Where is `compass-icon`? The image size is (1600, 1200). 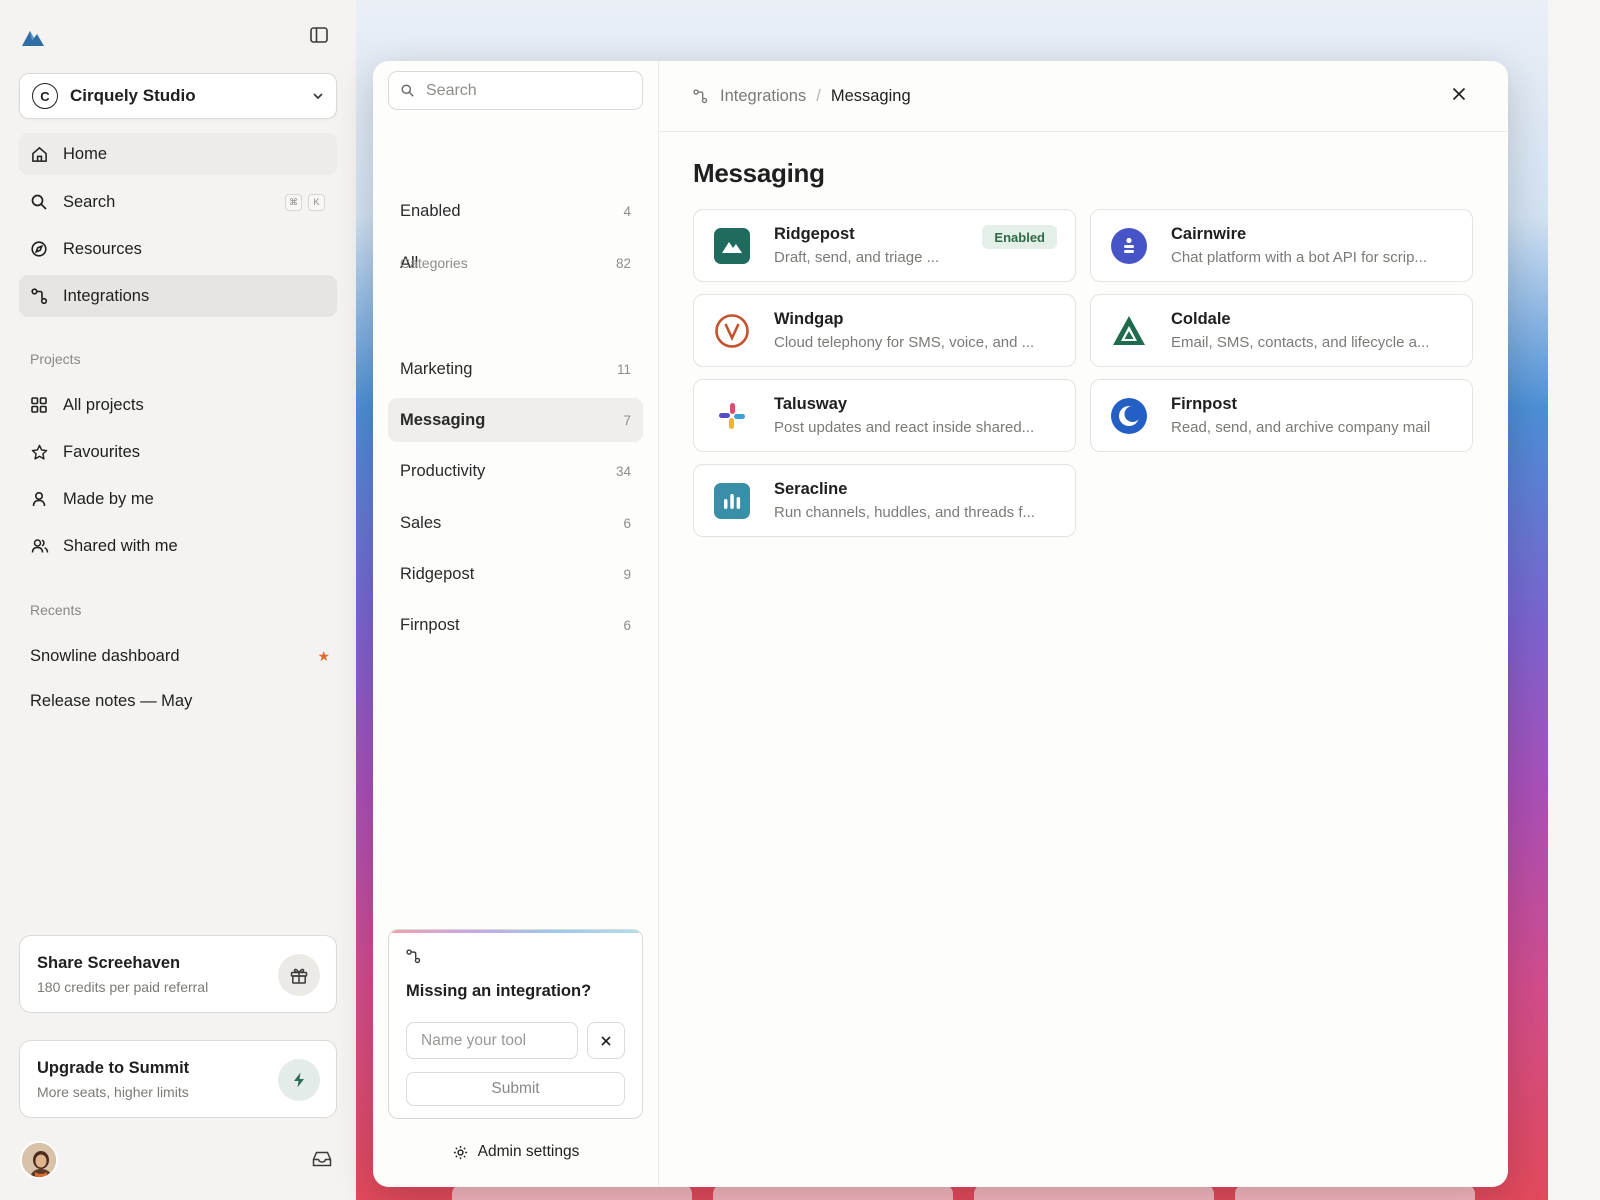 compass-icon is located at coordinates (41, 249).